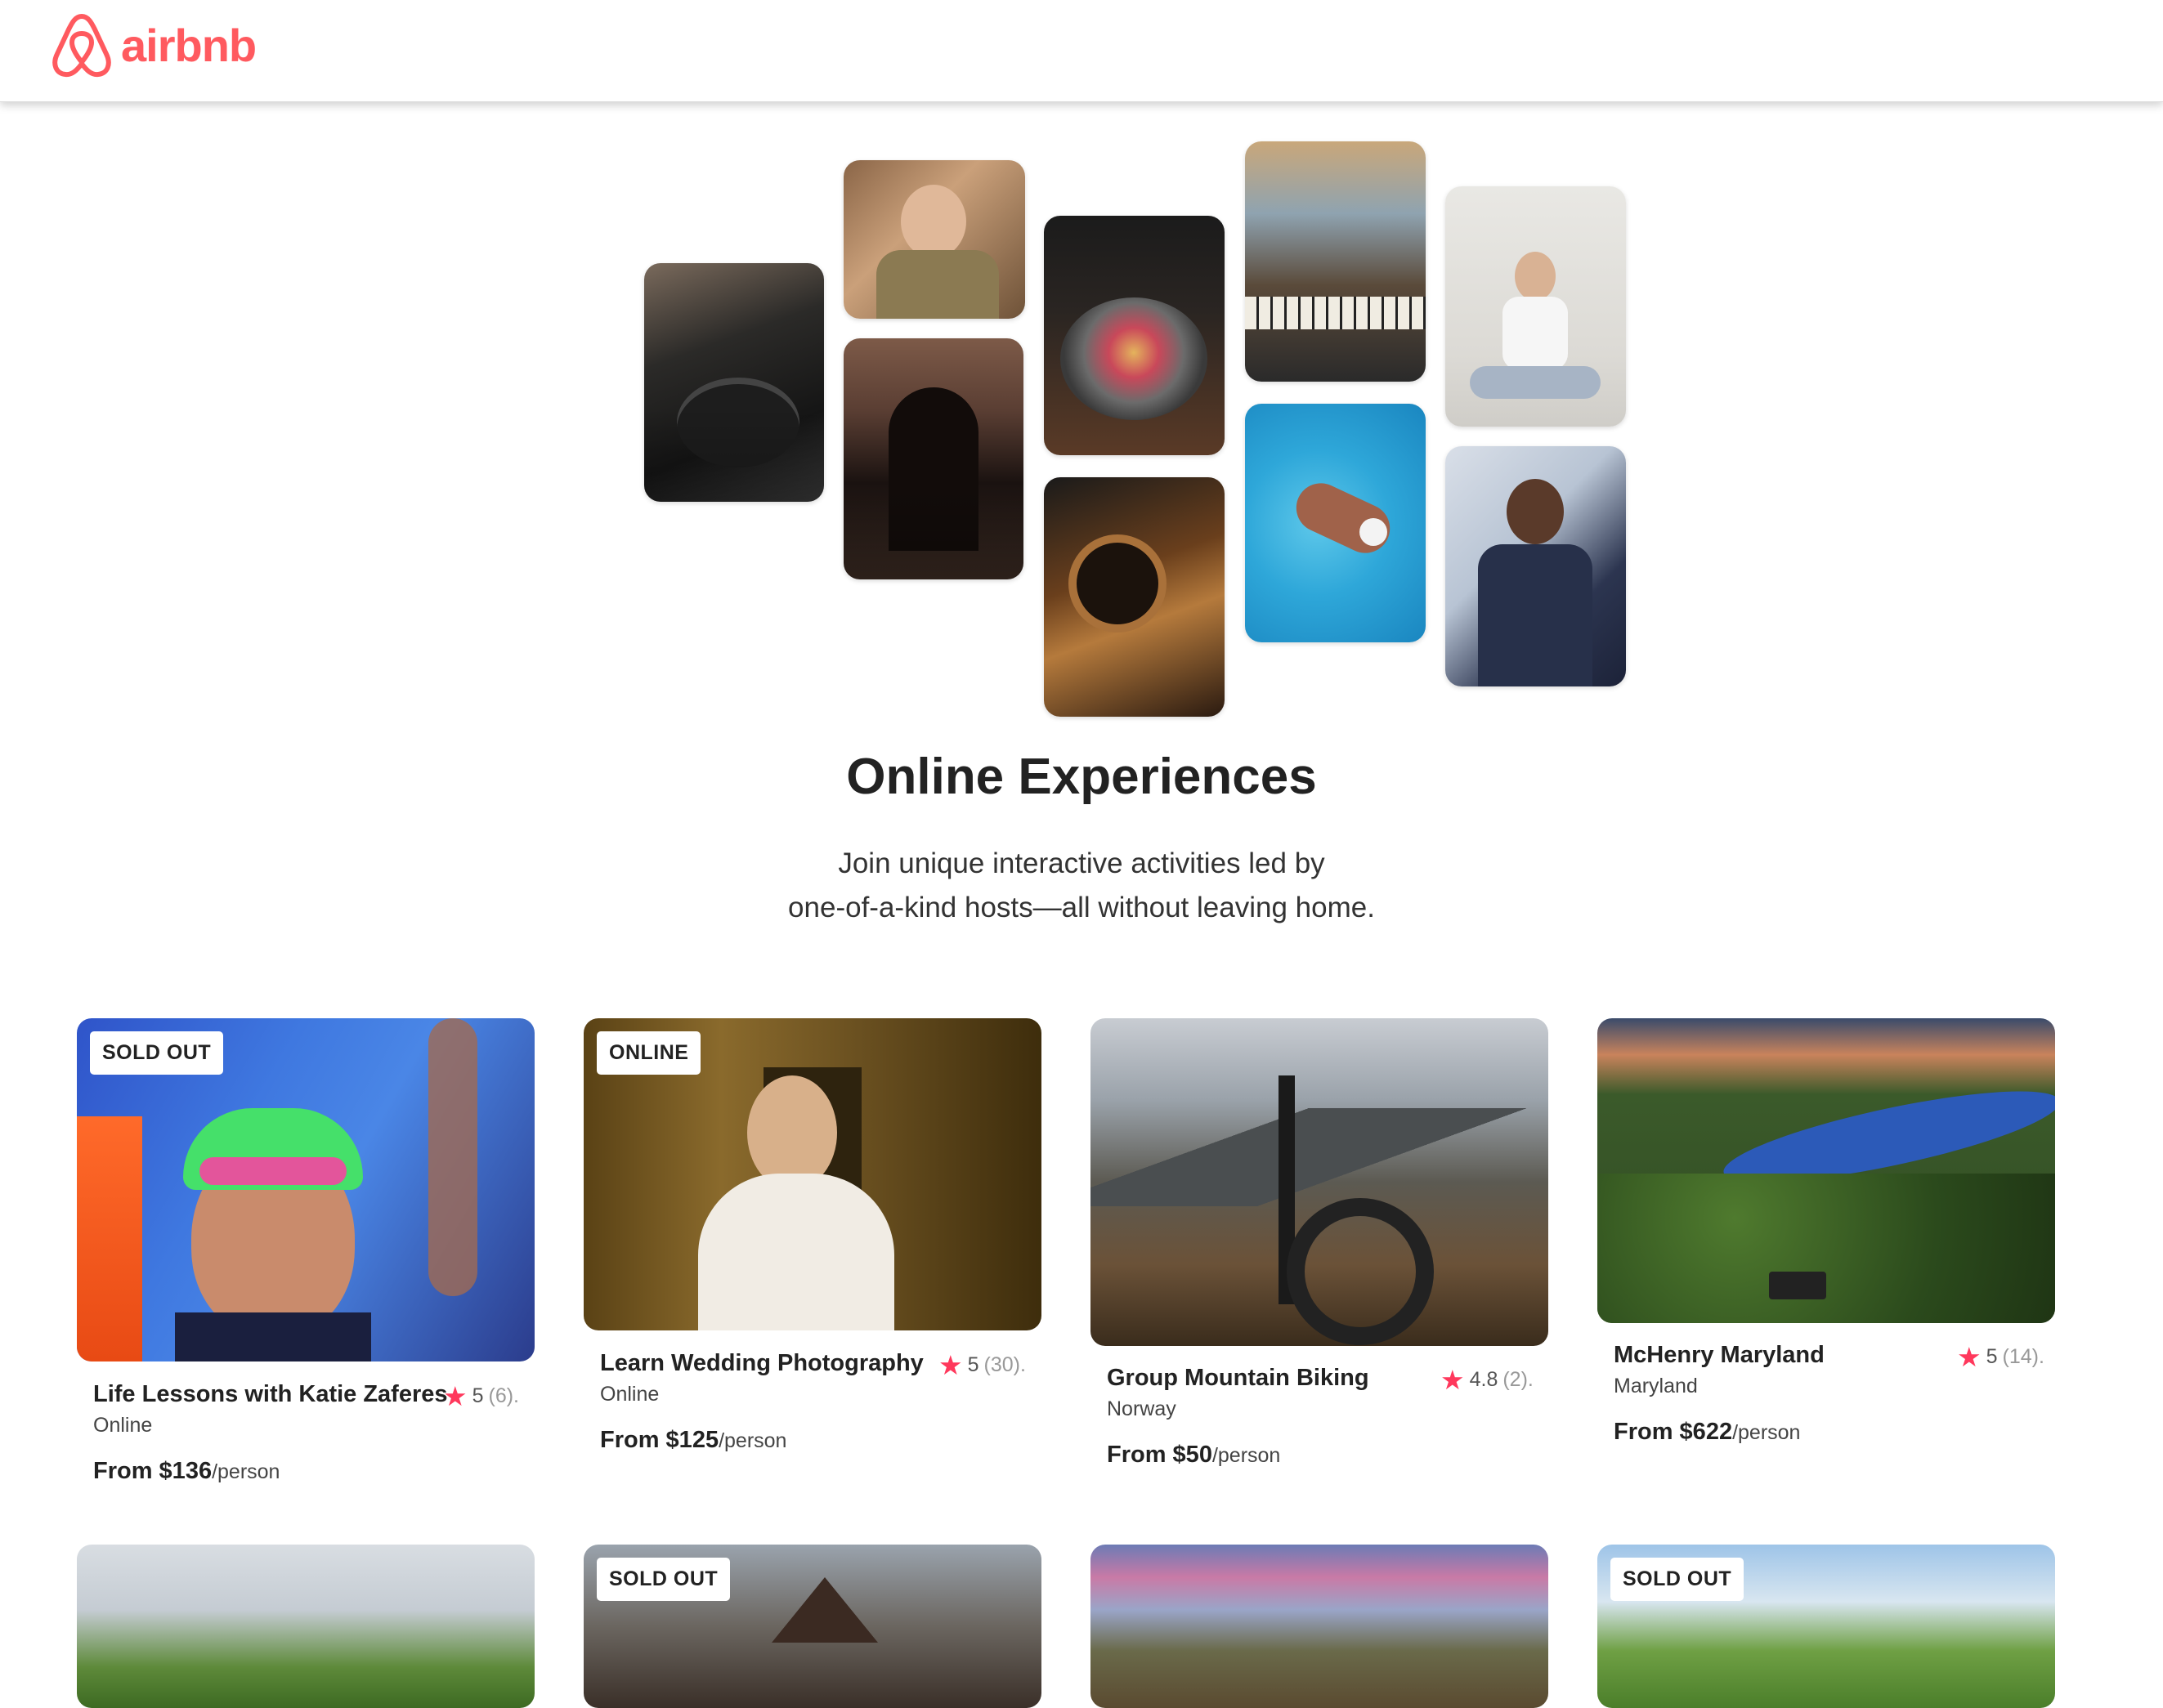  Describe the element at coordinates (1483, 1379) in the screenshot. I see `rating-value: 4.8` at that location.